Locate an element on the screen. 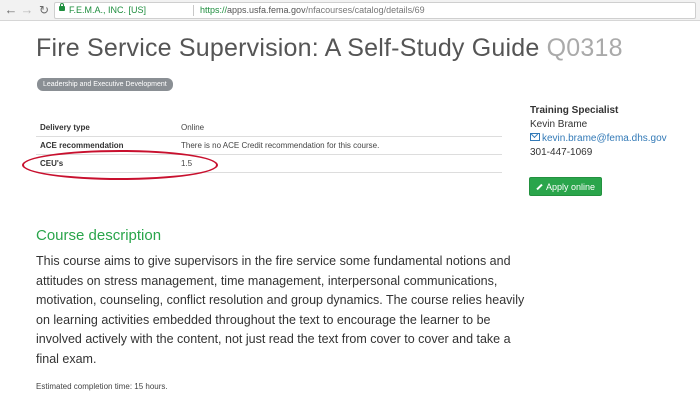 Image resolution: width=700 pixels, height=404 pixels. details-value: Online is located at coordinates (193, 127).